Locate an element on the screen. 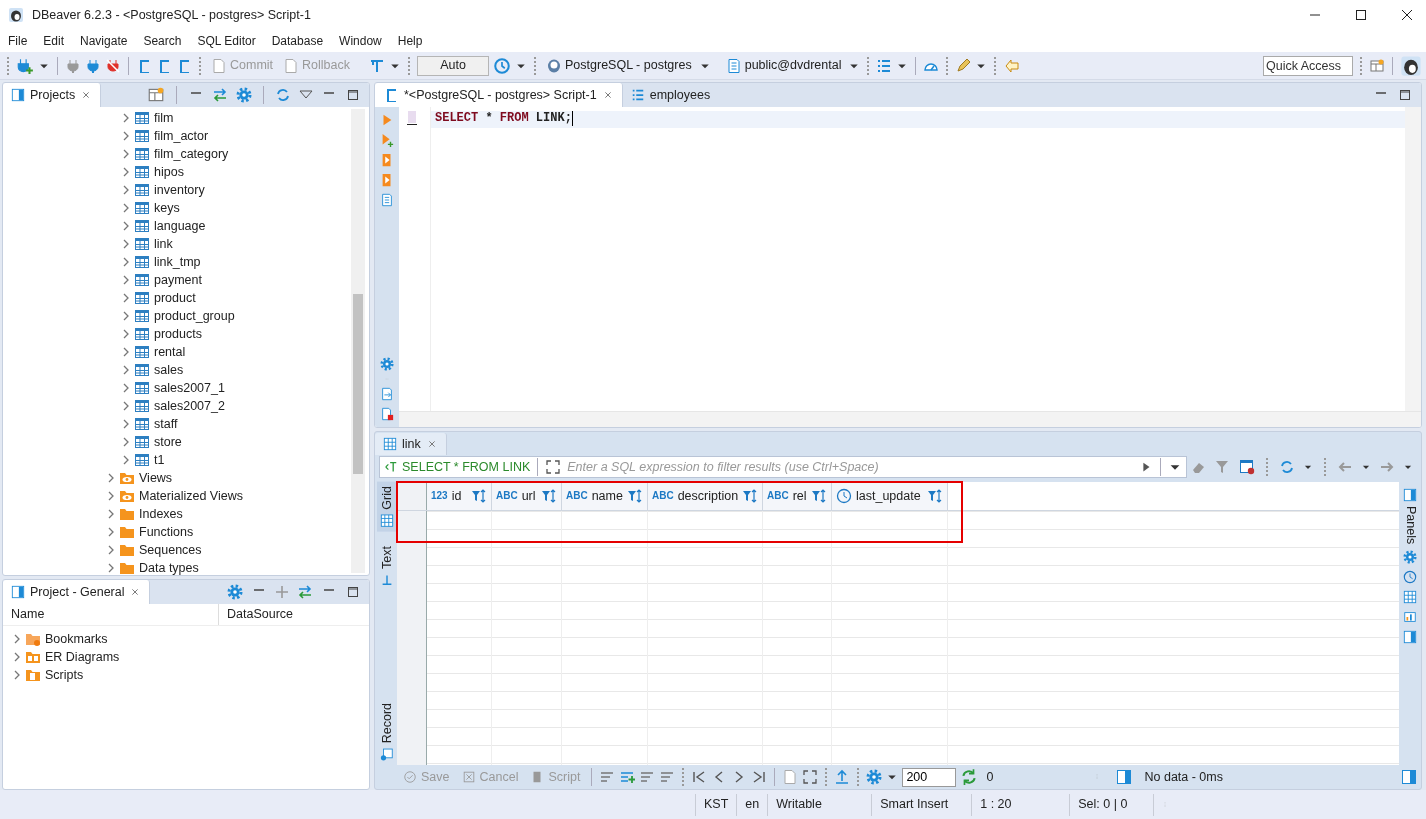 The height and width of the screenshot is (819, 1426). menu-item: Edit is located at coordinates (54, 41).